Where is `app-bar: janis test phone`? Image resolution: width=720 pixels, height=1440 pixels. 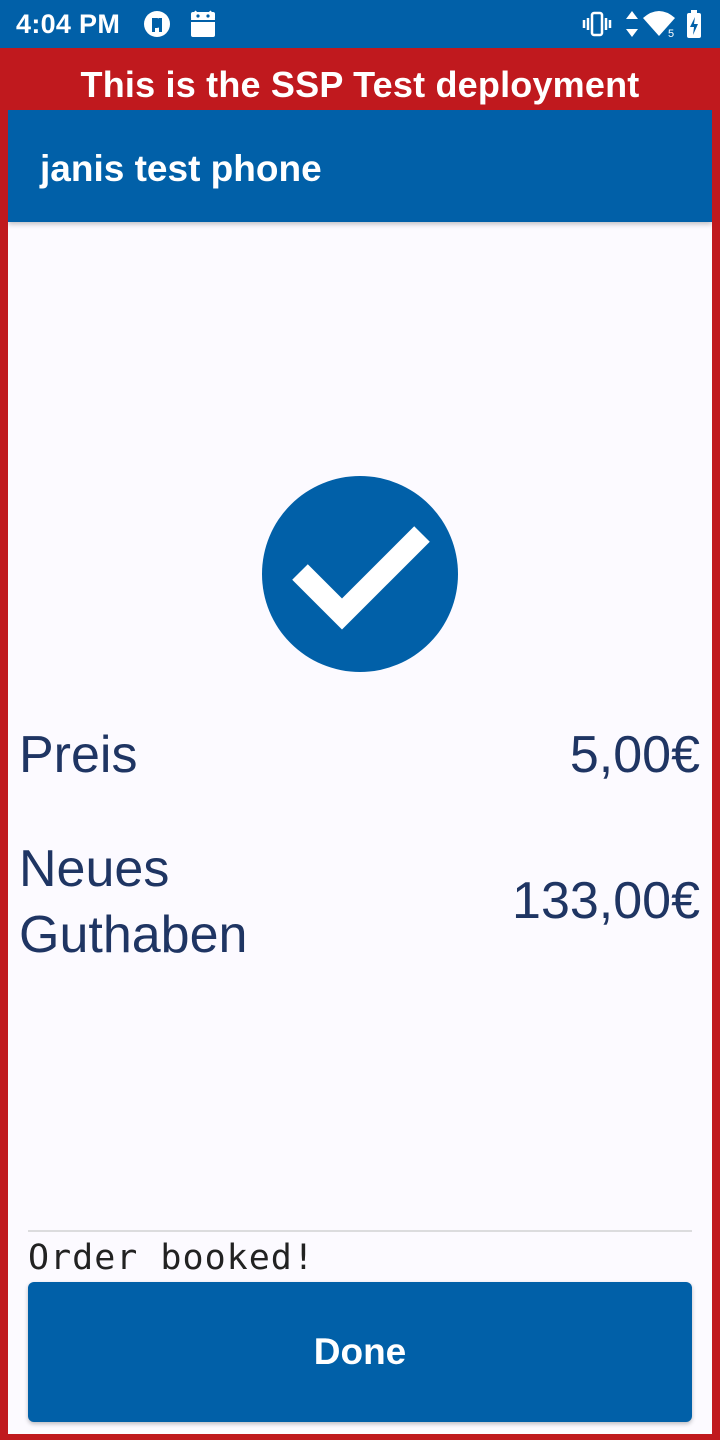 app-bar: janis test phone is located at coordinates (360, 166).